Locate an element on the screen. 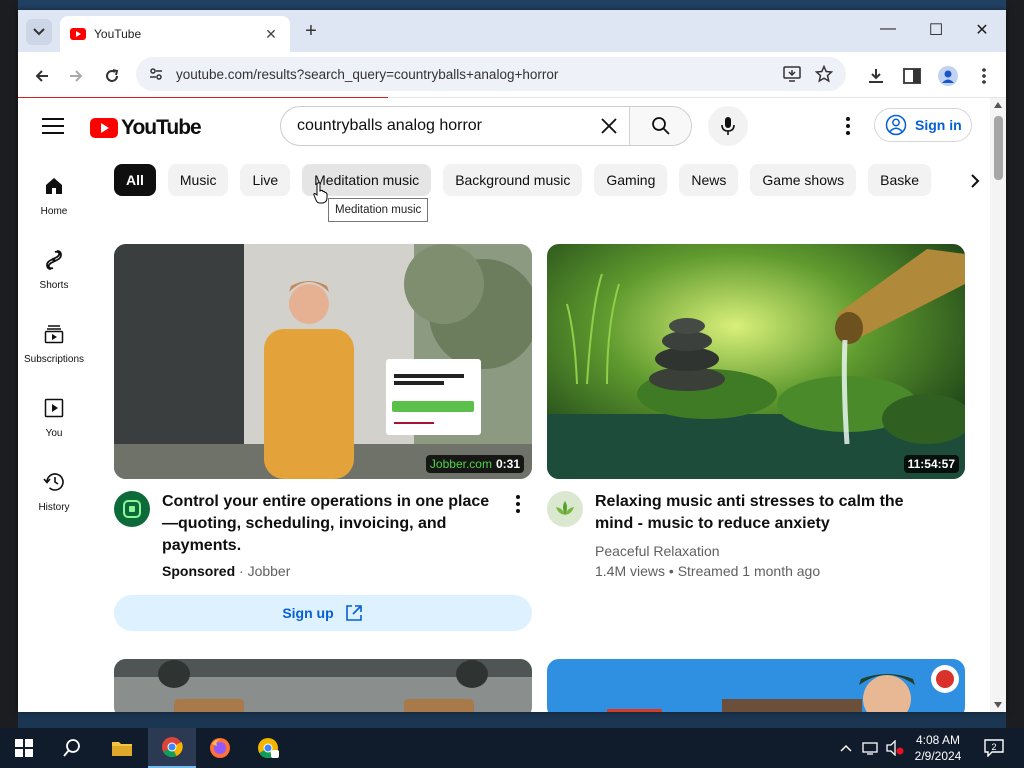 Image resolution: width=1024 pixels, height=768 pixels. duration-badge: Jobber.com 0:31 is located at coordinates (474, 464).